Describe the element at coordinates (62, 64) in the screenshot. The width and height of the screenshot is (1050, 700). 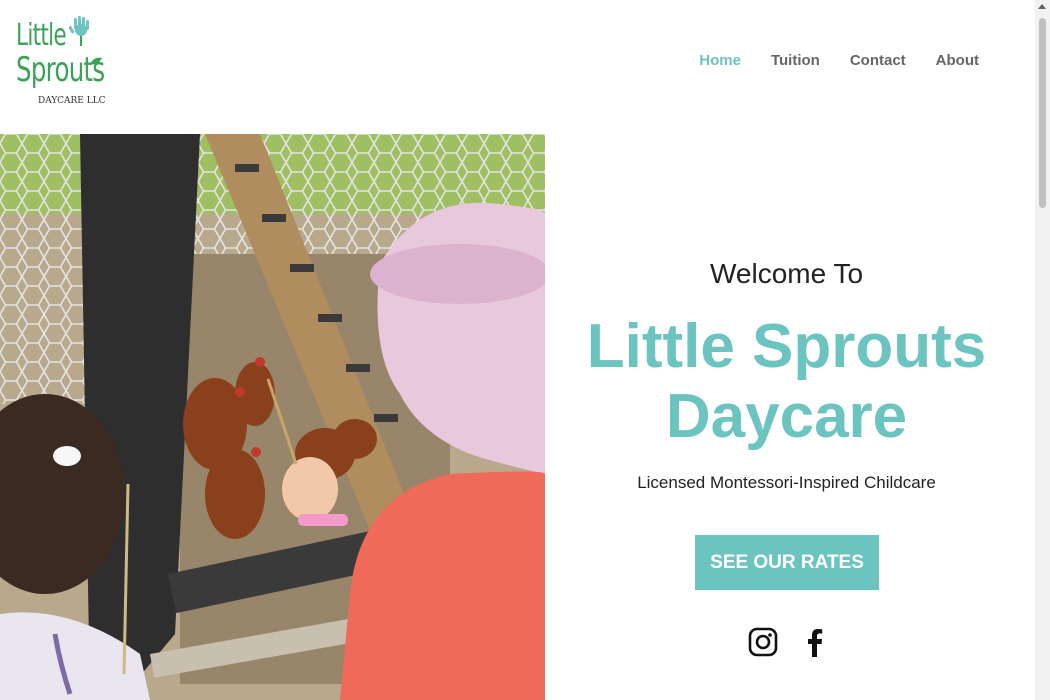
I see `site-logo: Little Sprouts DAYCARE LLC` at that location.